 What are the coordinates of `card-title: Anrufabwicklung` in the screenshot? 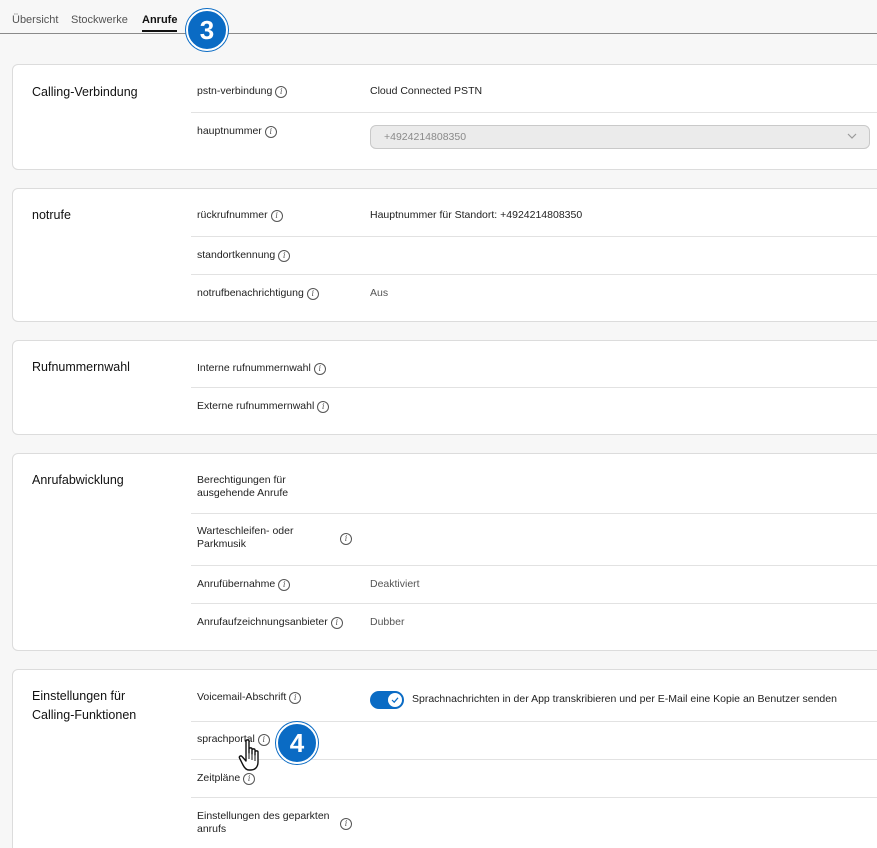 It's located at (78, 480).